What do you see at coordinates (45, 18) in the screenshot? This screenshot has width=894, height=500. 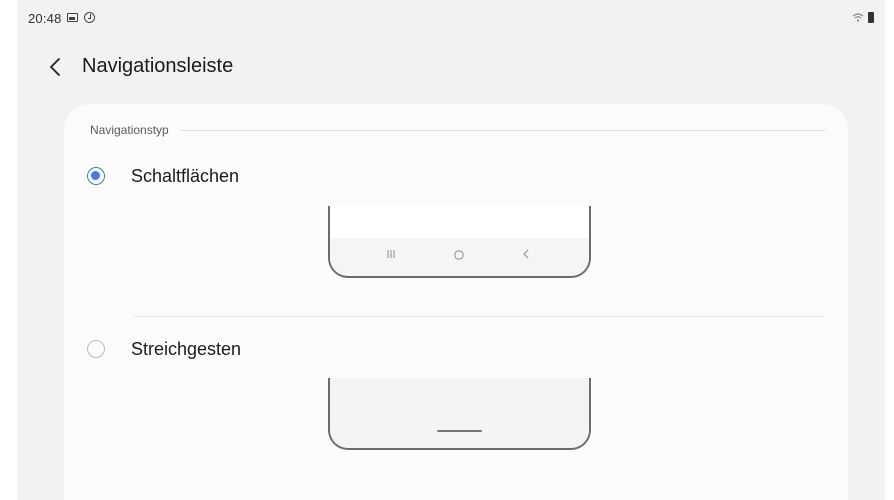 I see `status-time: 20:48` at bounding box center [45, 18].